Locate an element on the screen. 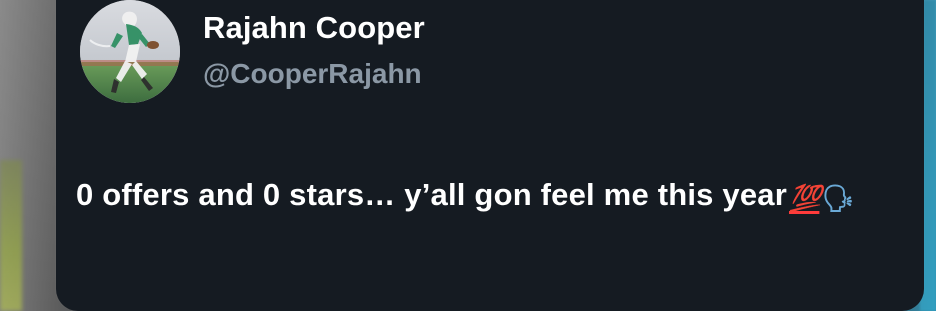 The width and height of the screenshot is (936, 311). speaking-head-emoji-icon: 🗣 is located at coordinates (838, 198).